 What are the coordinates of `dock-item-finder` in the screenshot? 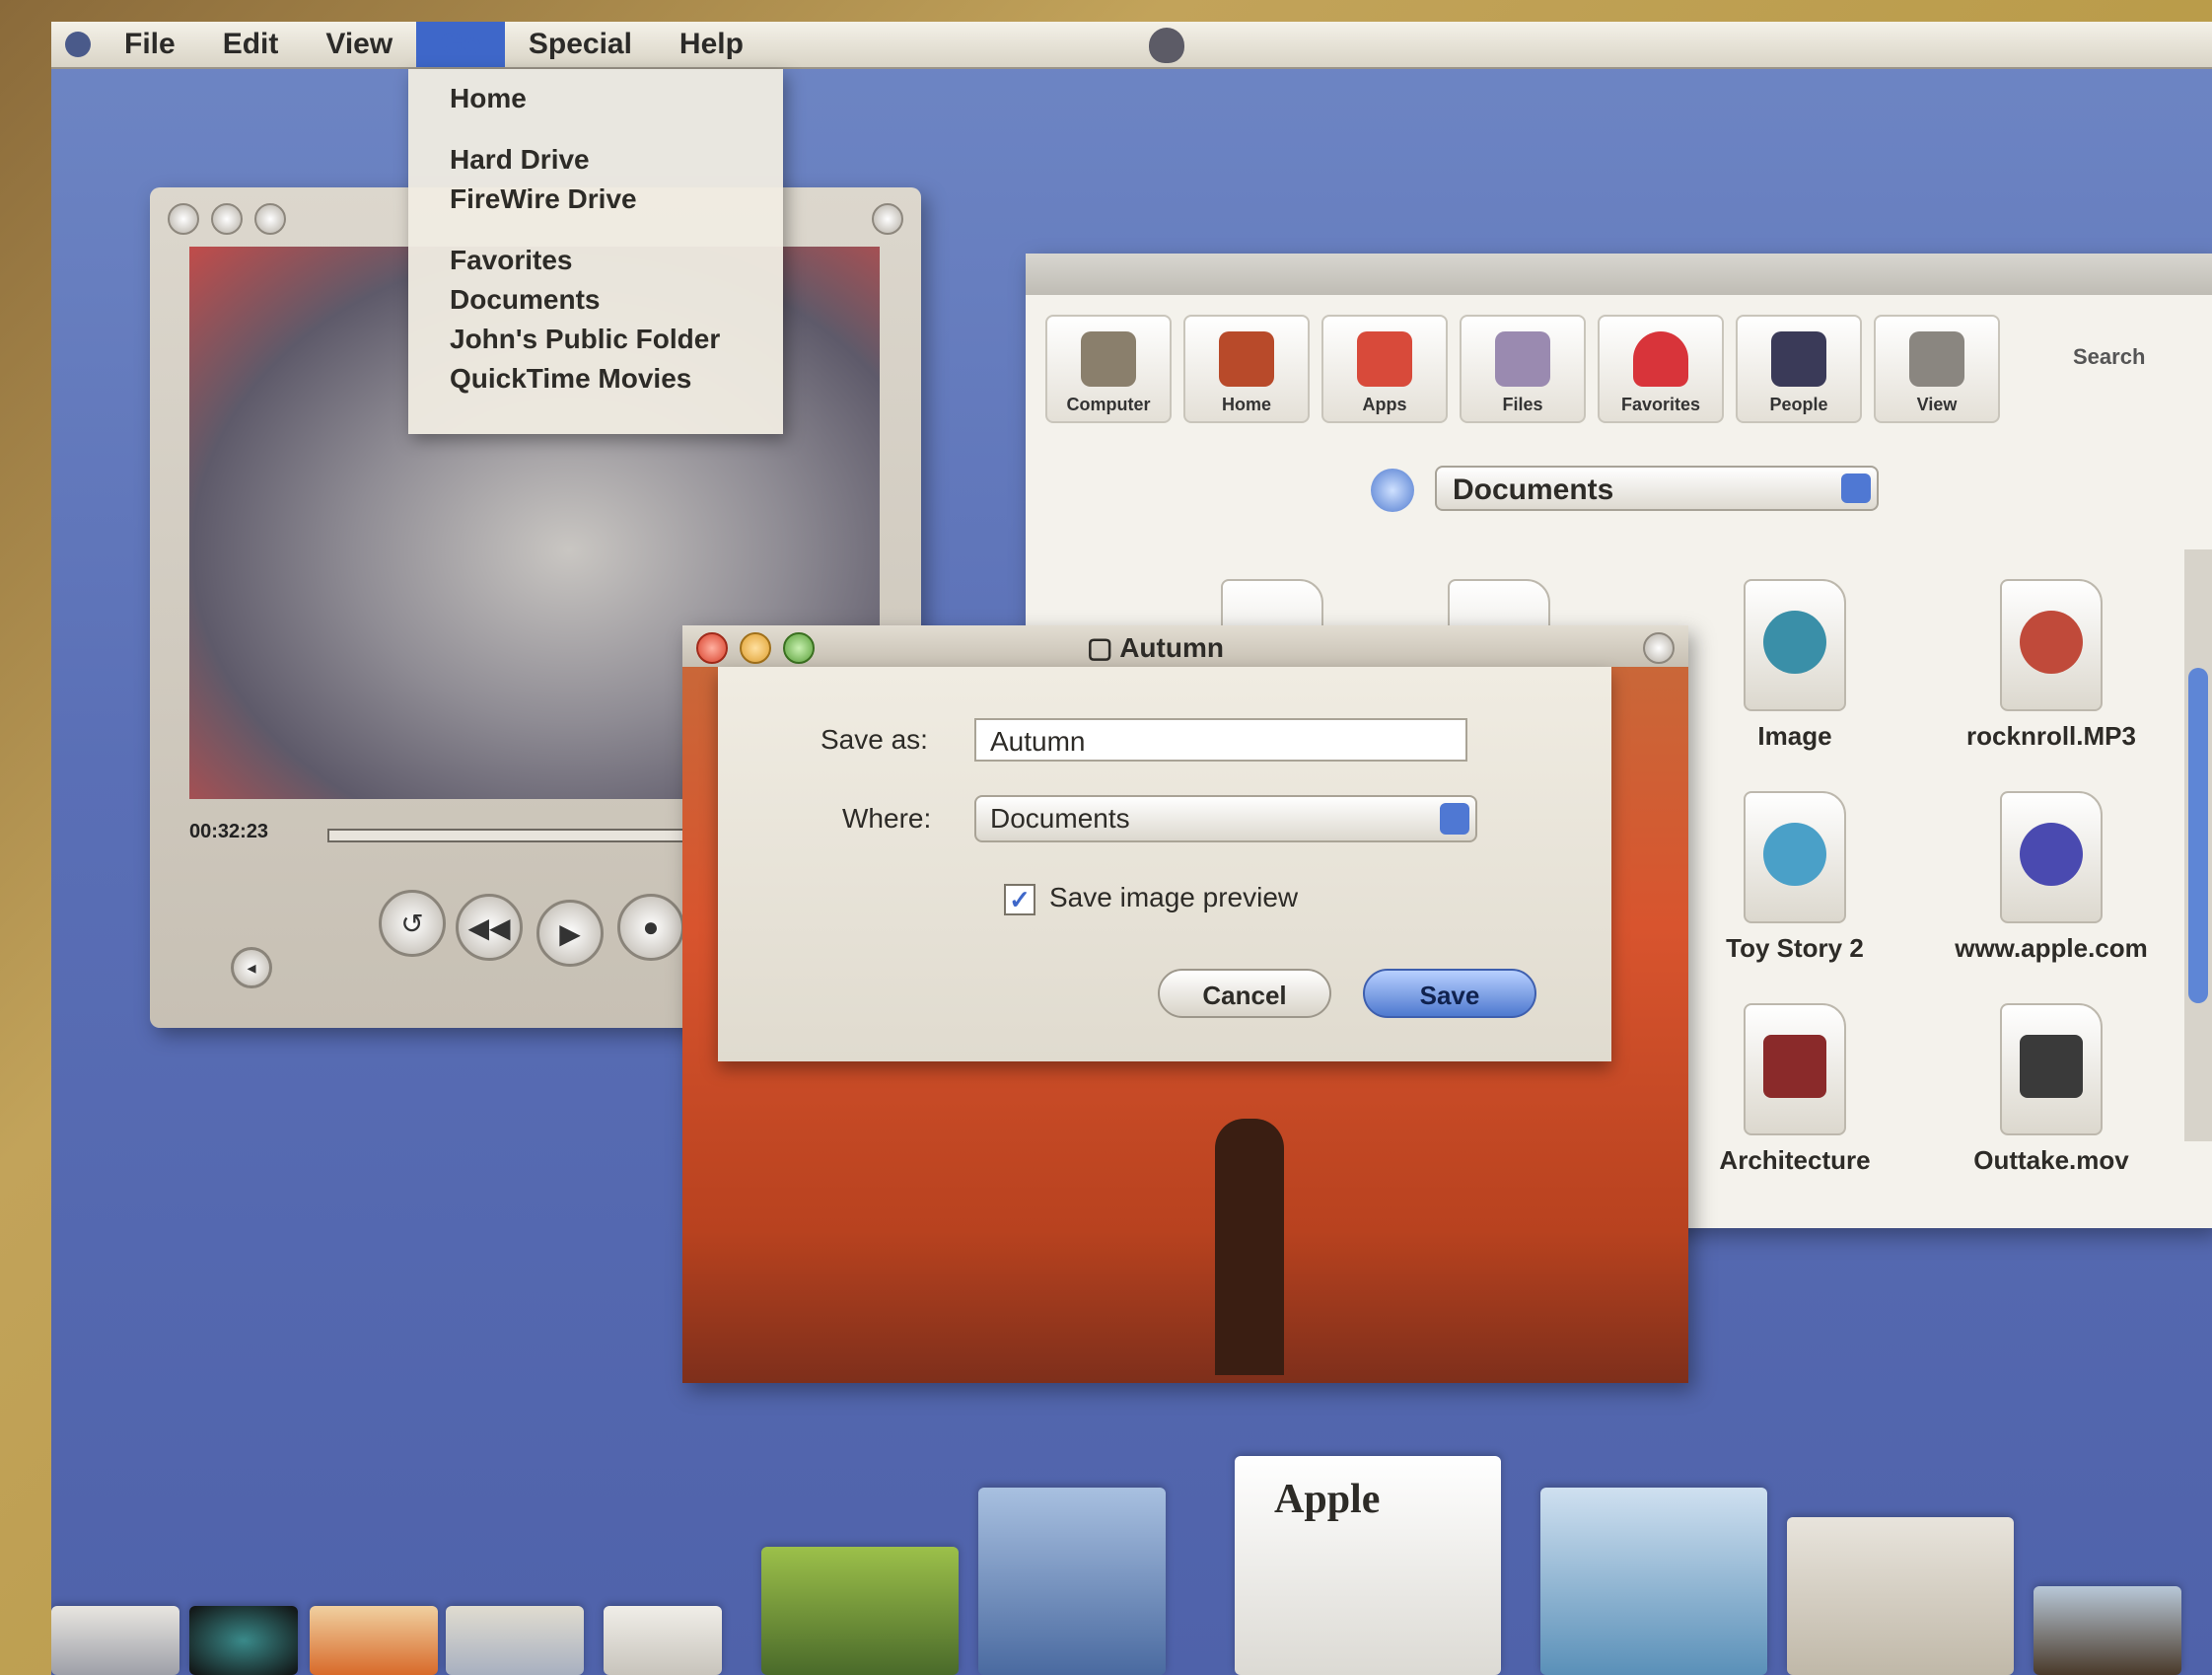 It's located at (115, 1641).